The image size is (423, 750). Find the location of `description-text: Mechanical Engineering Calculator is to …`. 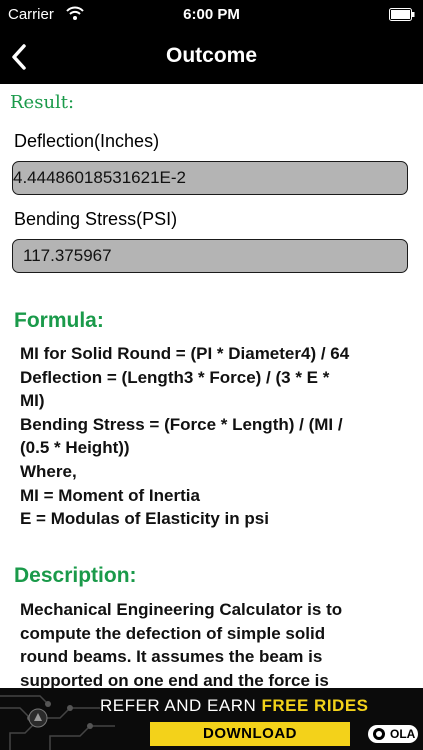

description-text: Mechanical Engineering Calculator is to … is located at coordinates (210, 645).